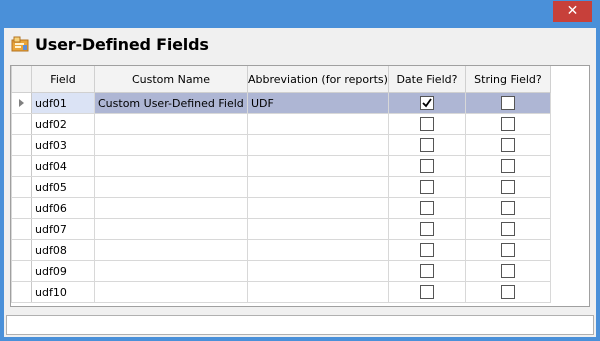  What do you see at coordinates (63, 271) in the screenshot?
I see `cell-field: udf09` at bounding box center [63, 271].